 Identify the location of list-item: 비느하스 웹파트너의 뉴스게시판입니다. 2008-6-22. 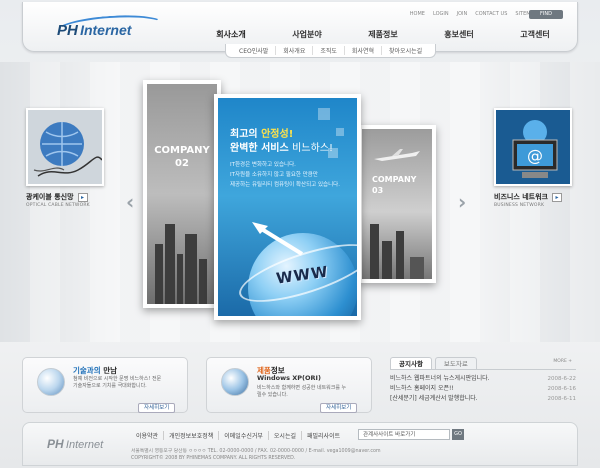
(483, 379).